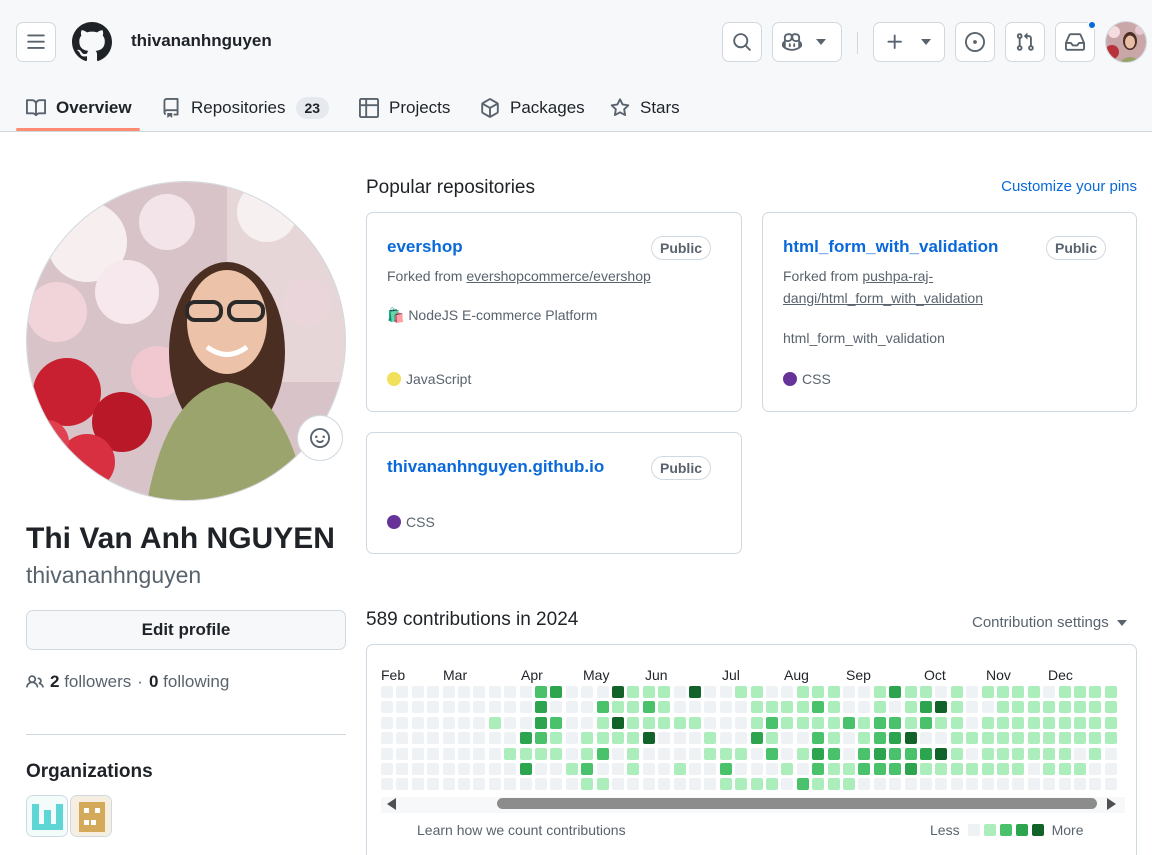 Image resolution: width=1152 pixels, height=855 pixels. Describe the element at coordinates (1069, 186) in the screenshot. I see `customize-pins-link: Customize your pins` at that location.